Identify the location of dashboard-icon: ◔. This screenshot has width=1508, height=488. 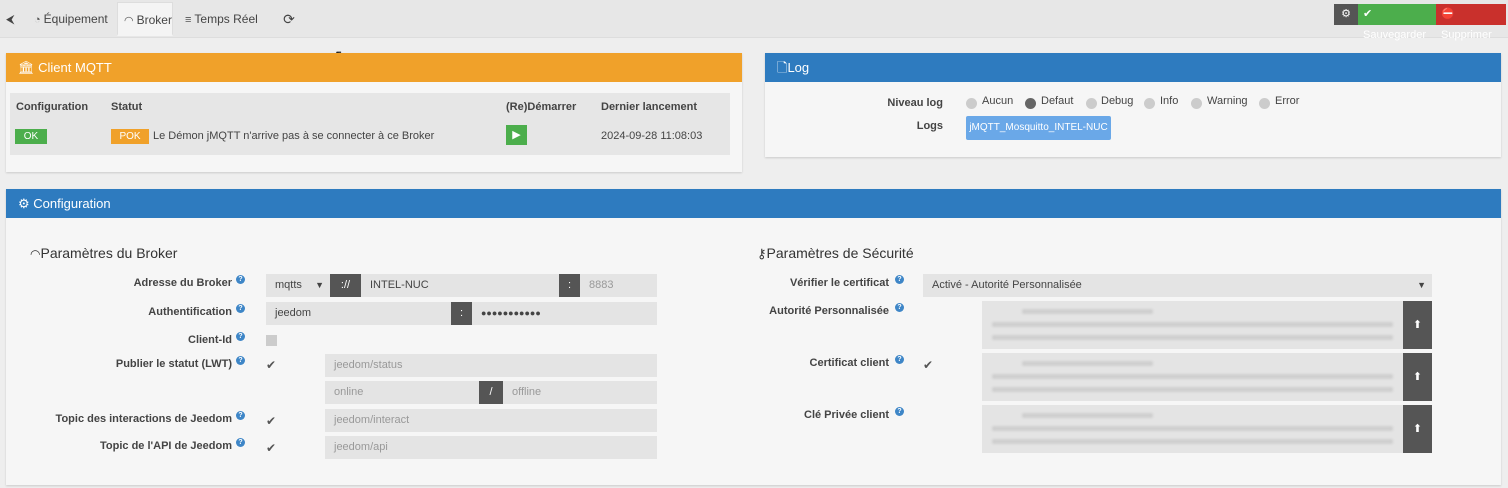
(37, 20).